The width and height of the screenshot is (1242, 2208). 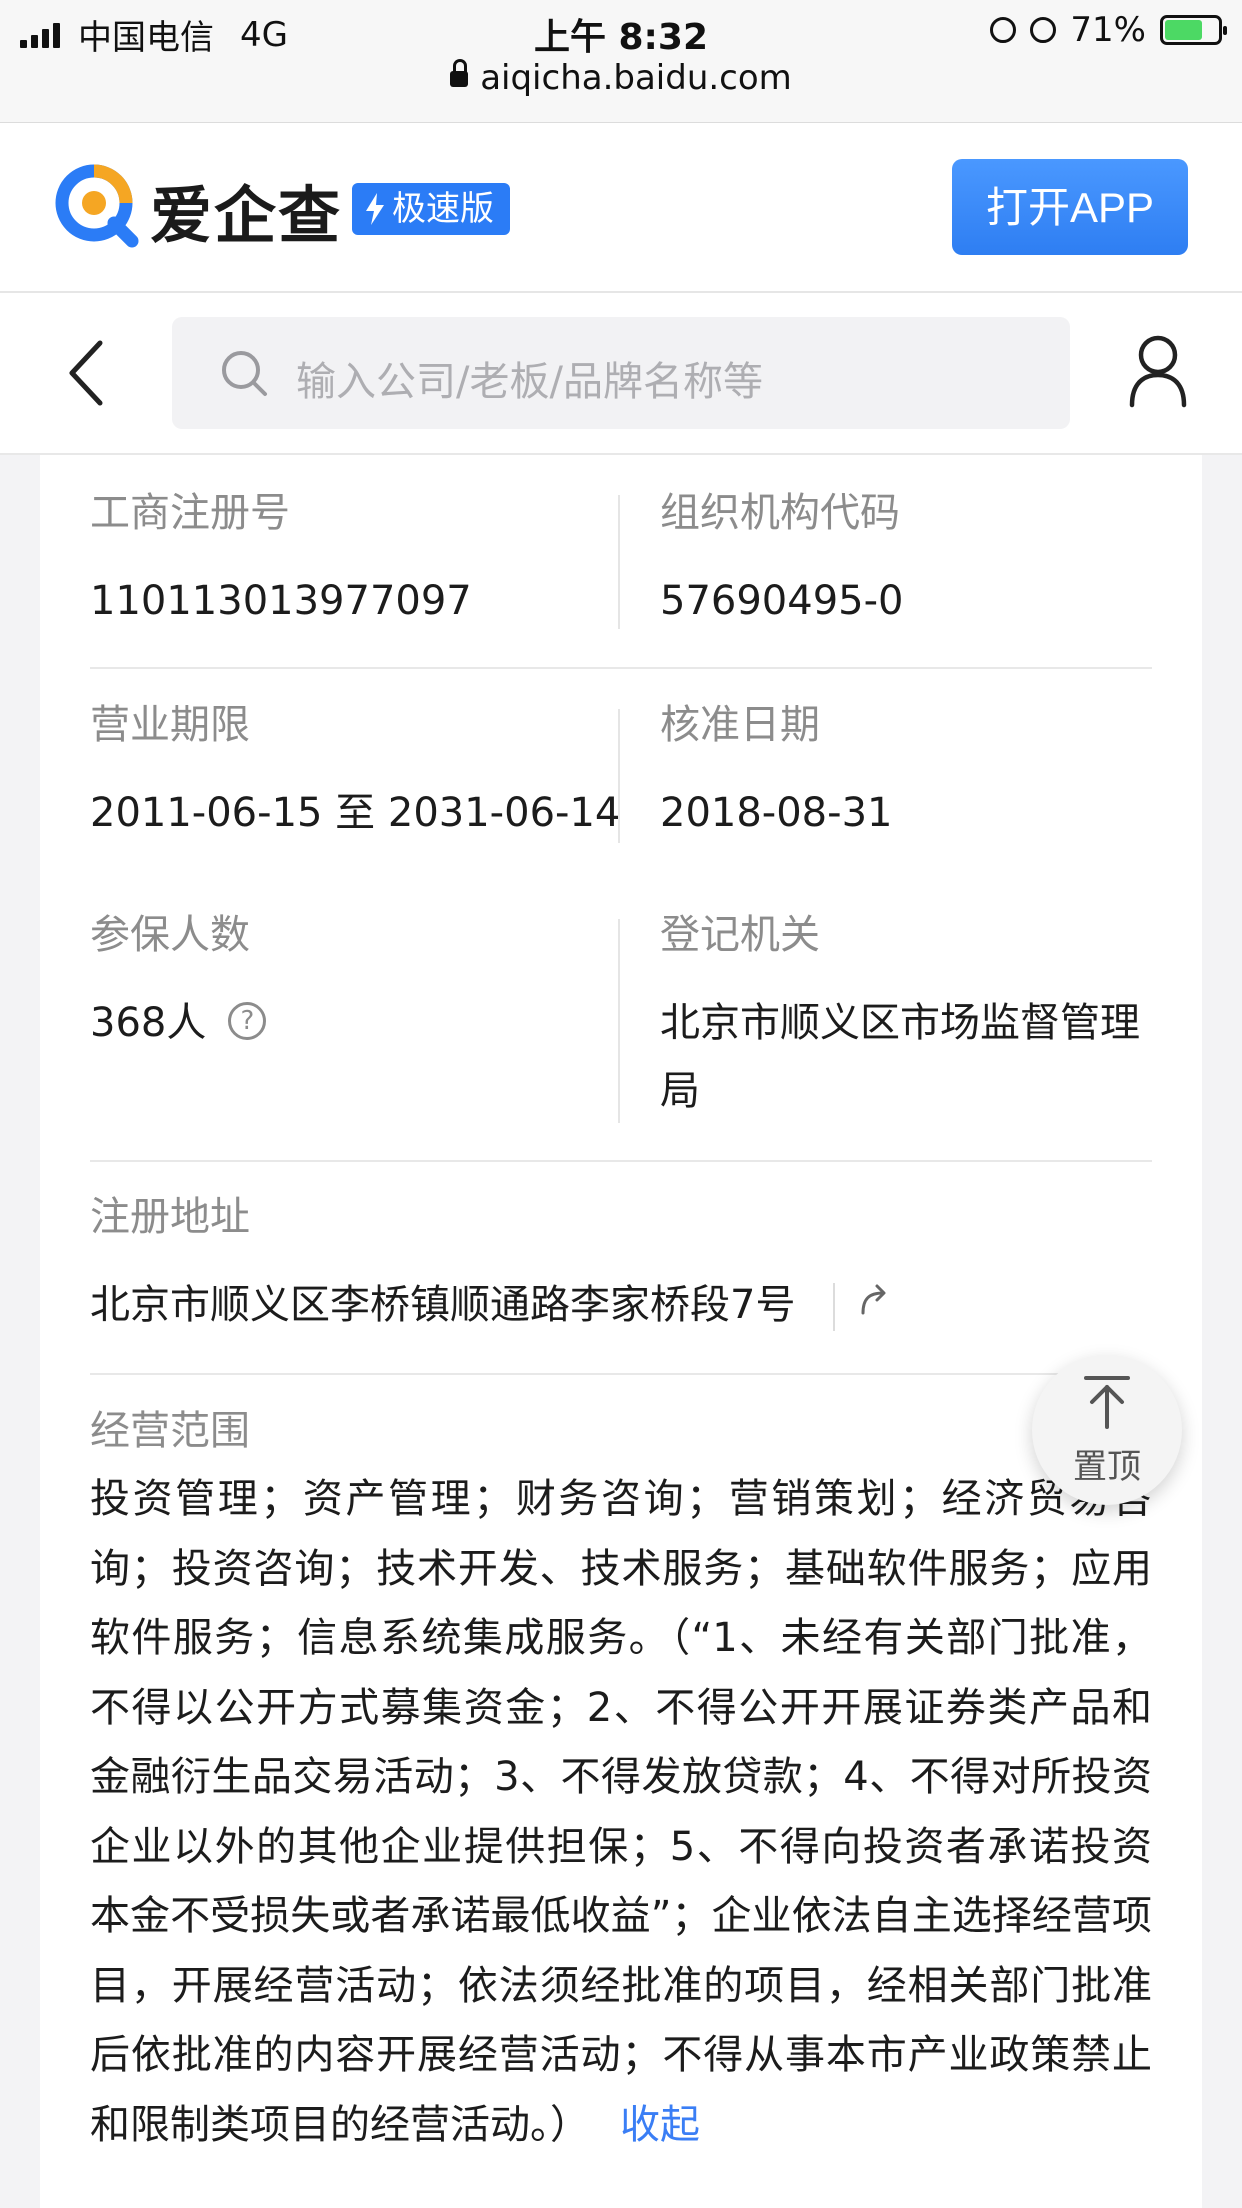 I want to click on search-bar: 输入公司/老板/品牌名称等, so click(x=621, y=374).